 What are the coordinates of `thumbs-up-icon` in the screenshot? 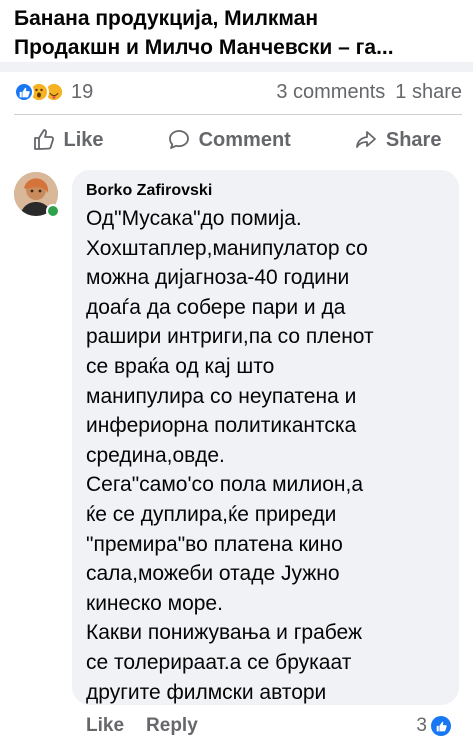 It's located at (43, 139).